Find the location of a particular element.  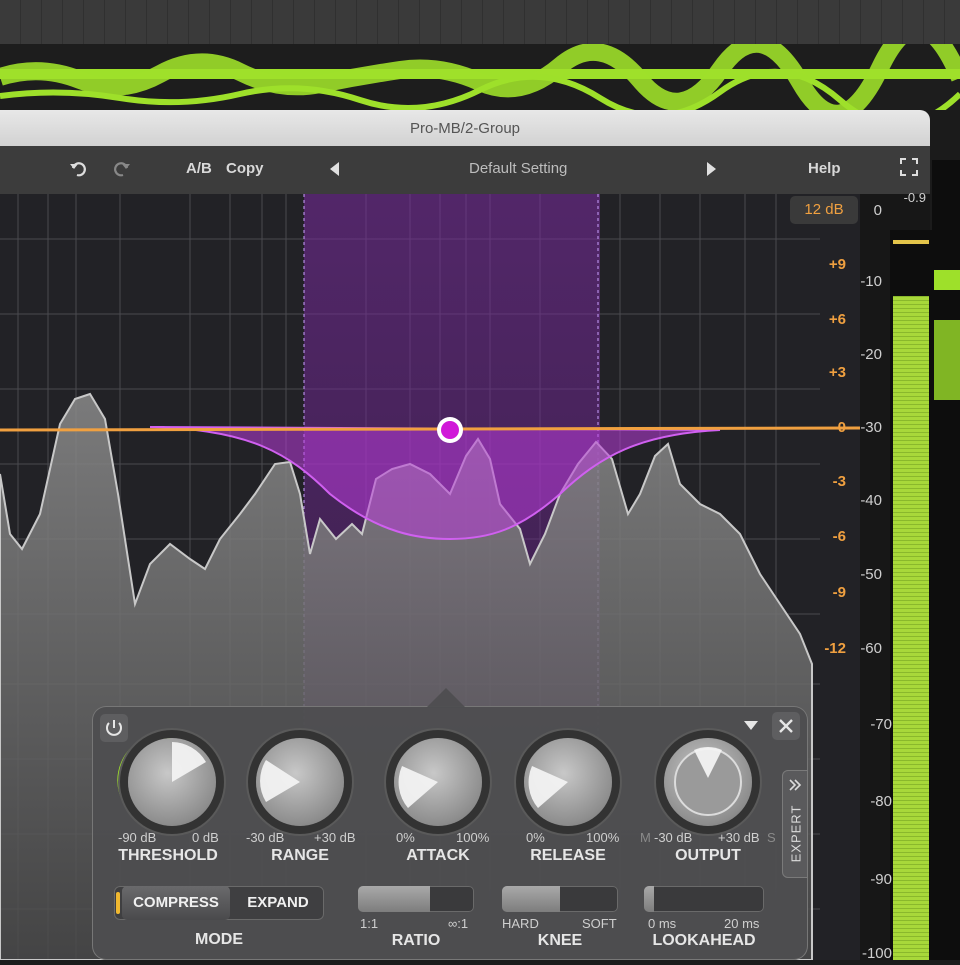

level-label-50: -50 is located at coordinates (871, 574).